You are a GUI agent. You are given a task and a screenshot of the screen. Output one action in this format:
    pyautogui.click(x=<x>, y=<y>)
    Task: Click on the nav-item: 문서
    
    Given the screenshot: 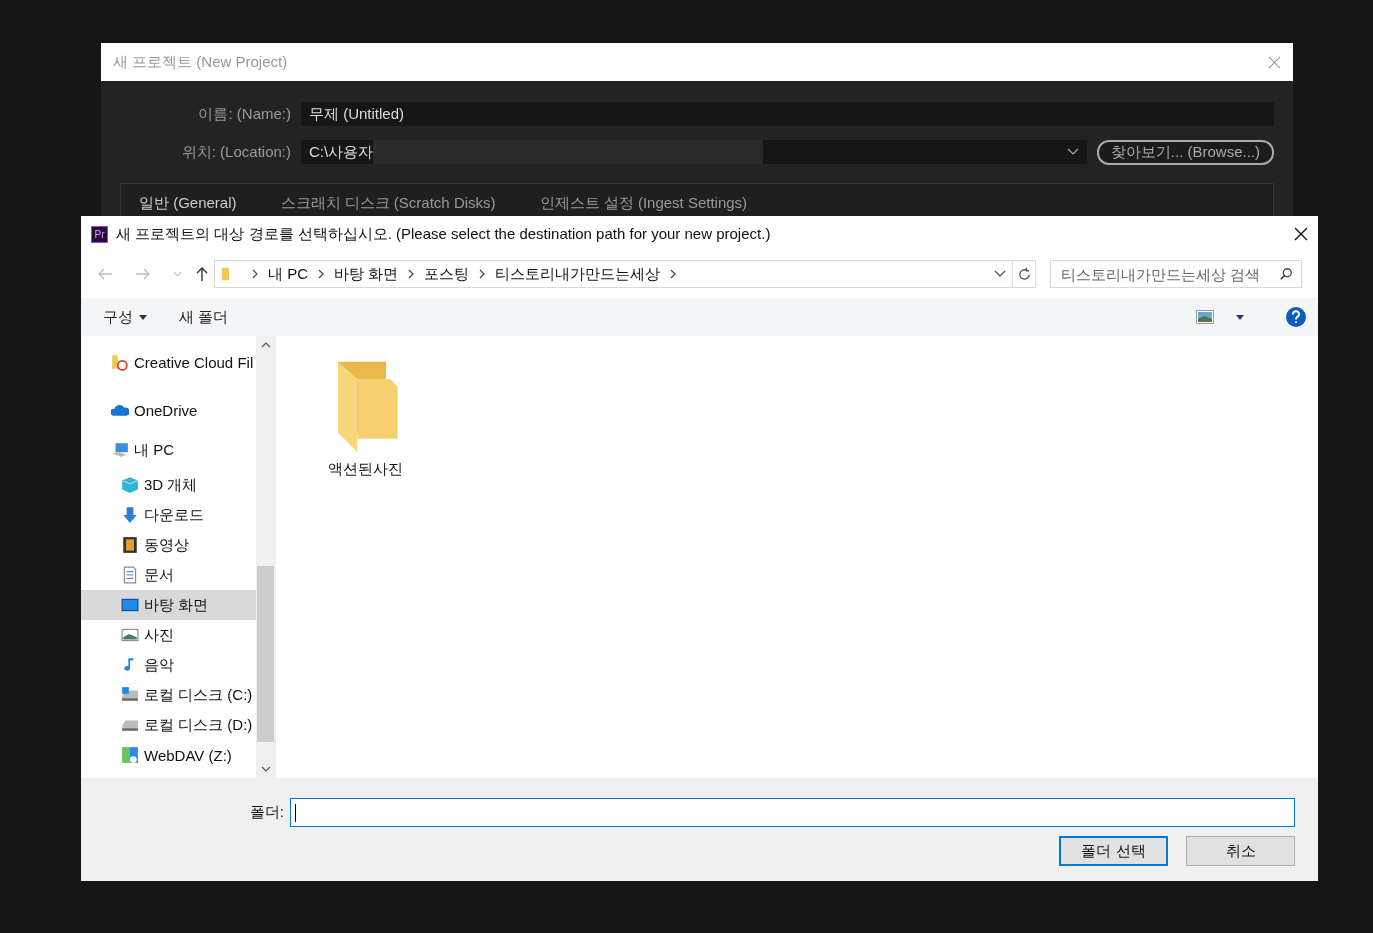 What is the action you would take?
    pyautogui.click(x=168, y=575)
    